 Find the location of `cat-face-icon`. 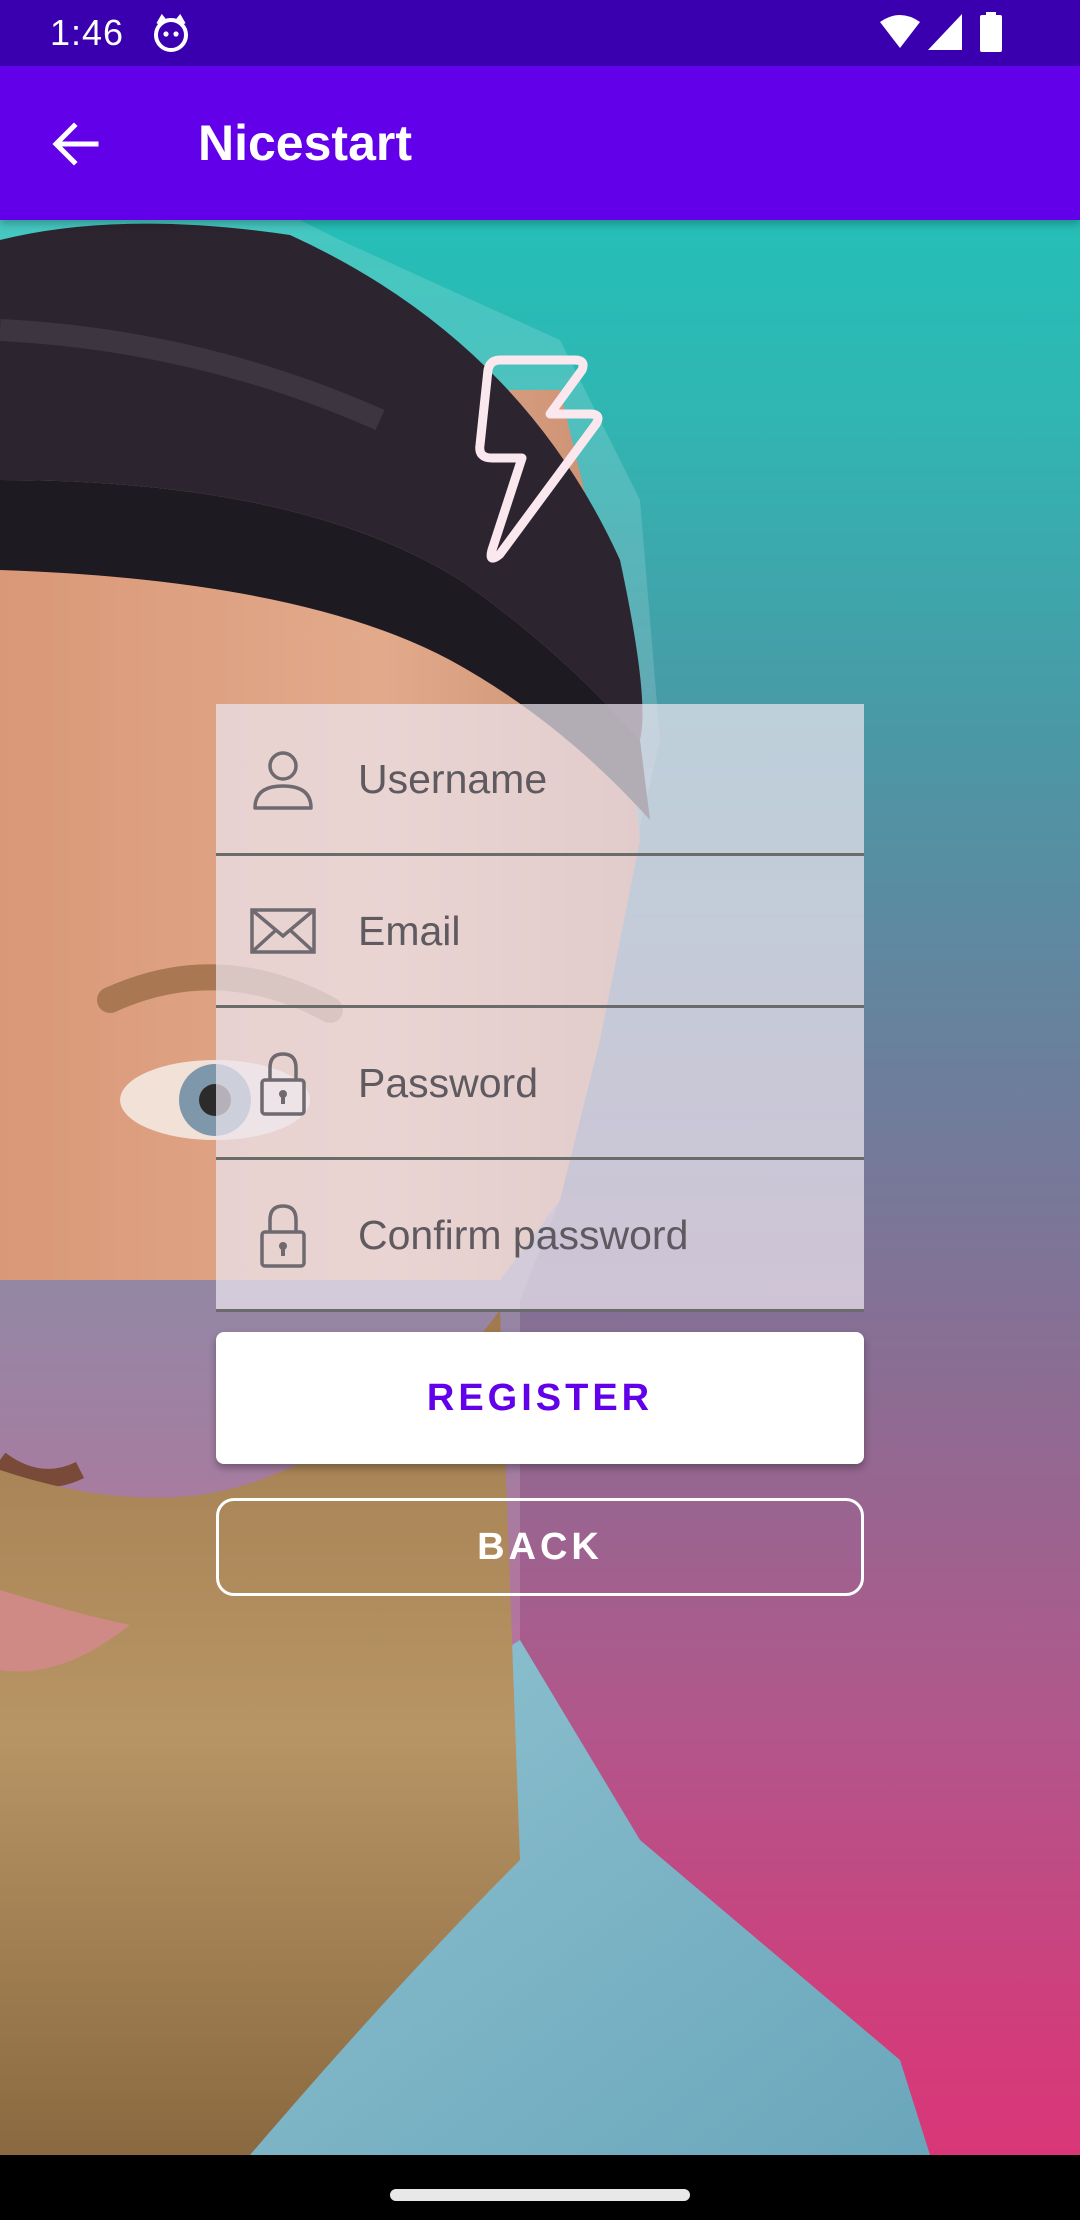

cat-face-icon is located at coordinates (171, 33).